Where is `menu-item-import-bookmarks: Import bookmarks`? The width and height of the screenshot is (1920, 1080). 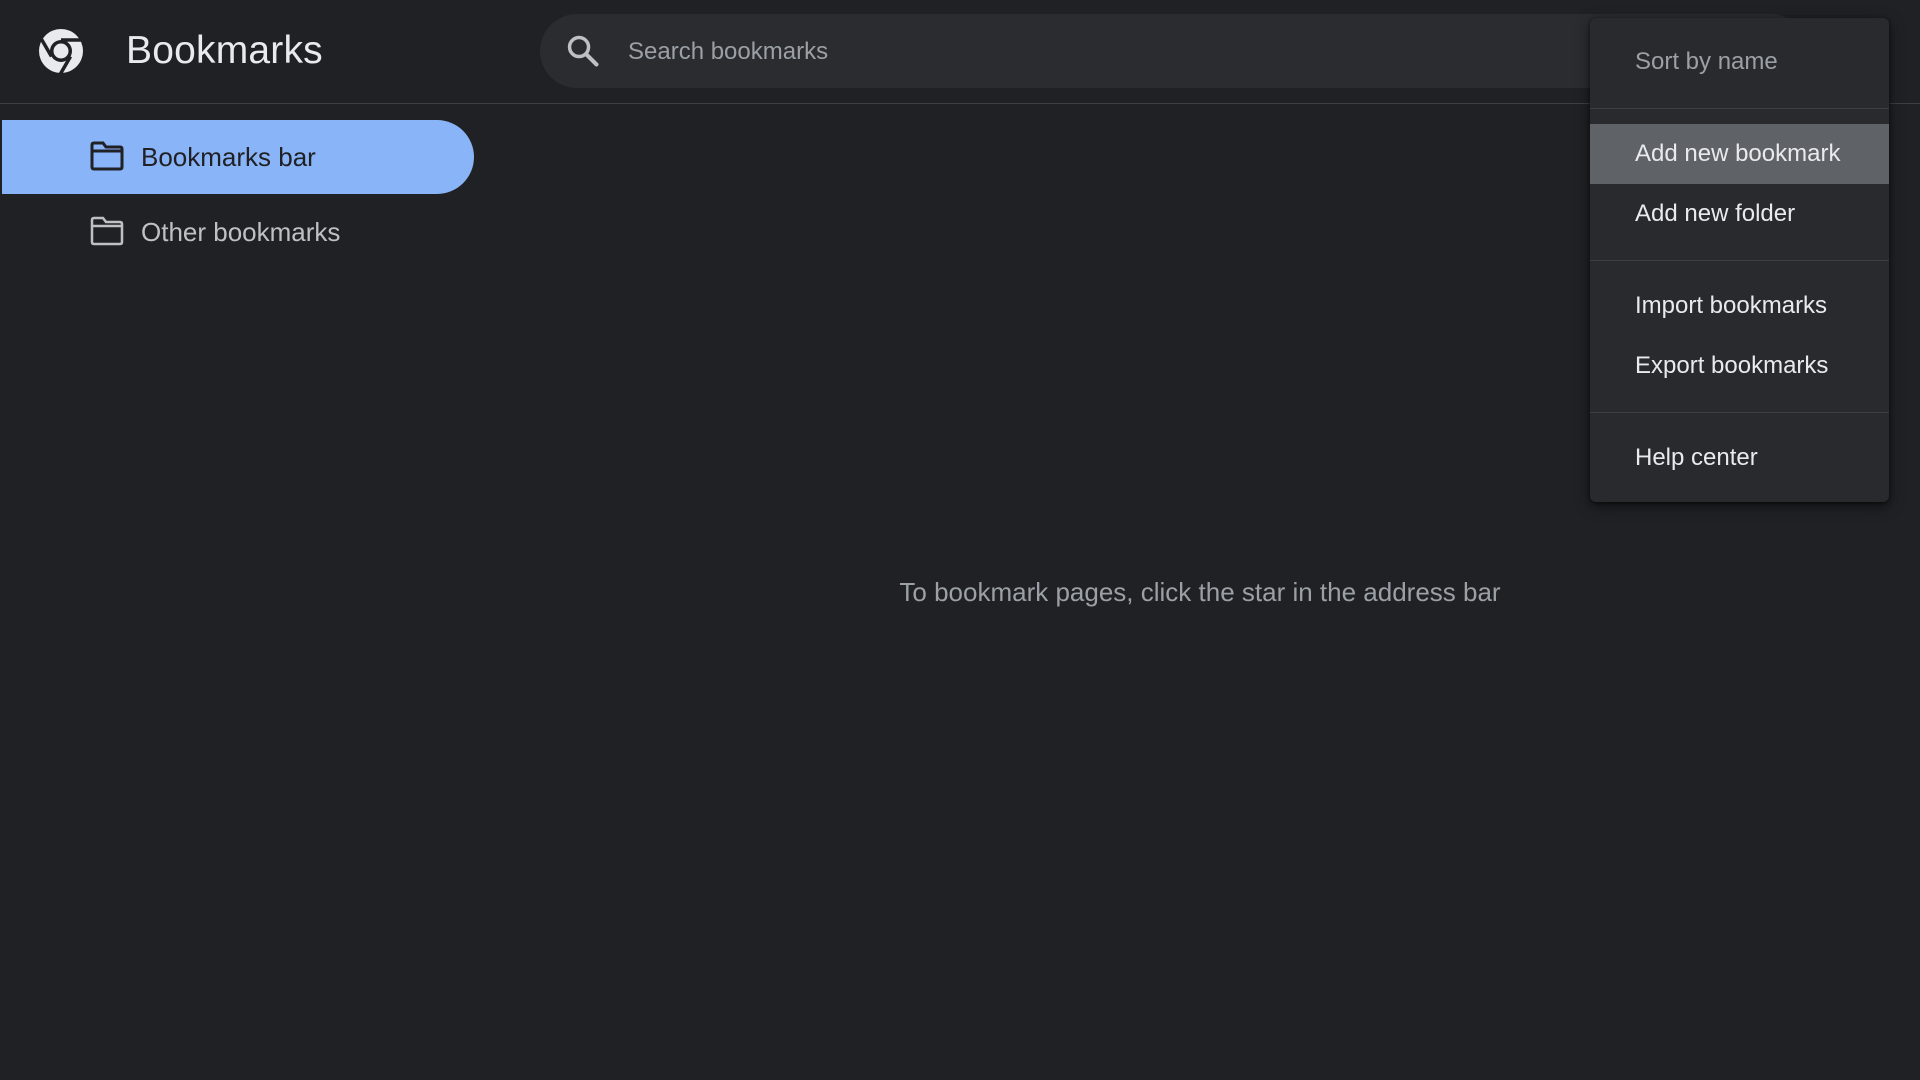 menu-item-import-bookmarks: Import bookmarks is located at coordinates (1739, 306).